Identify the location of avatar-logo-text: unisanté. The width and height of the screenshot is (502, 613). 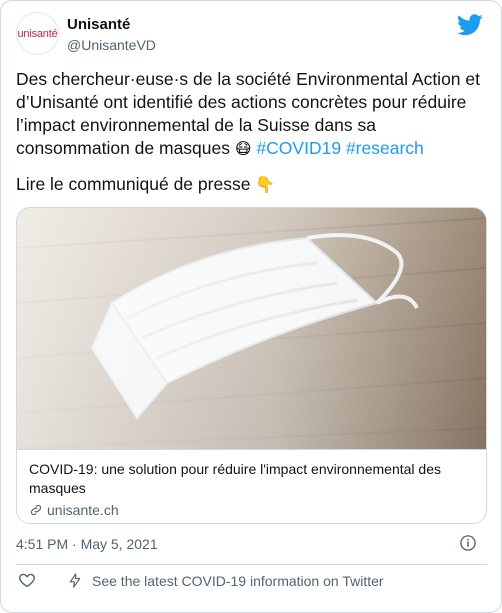
(37, 33).